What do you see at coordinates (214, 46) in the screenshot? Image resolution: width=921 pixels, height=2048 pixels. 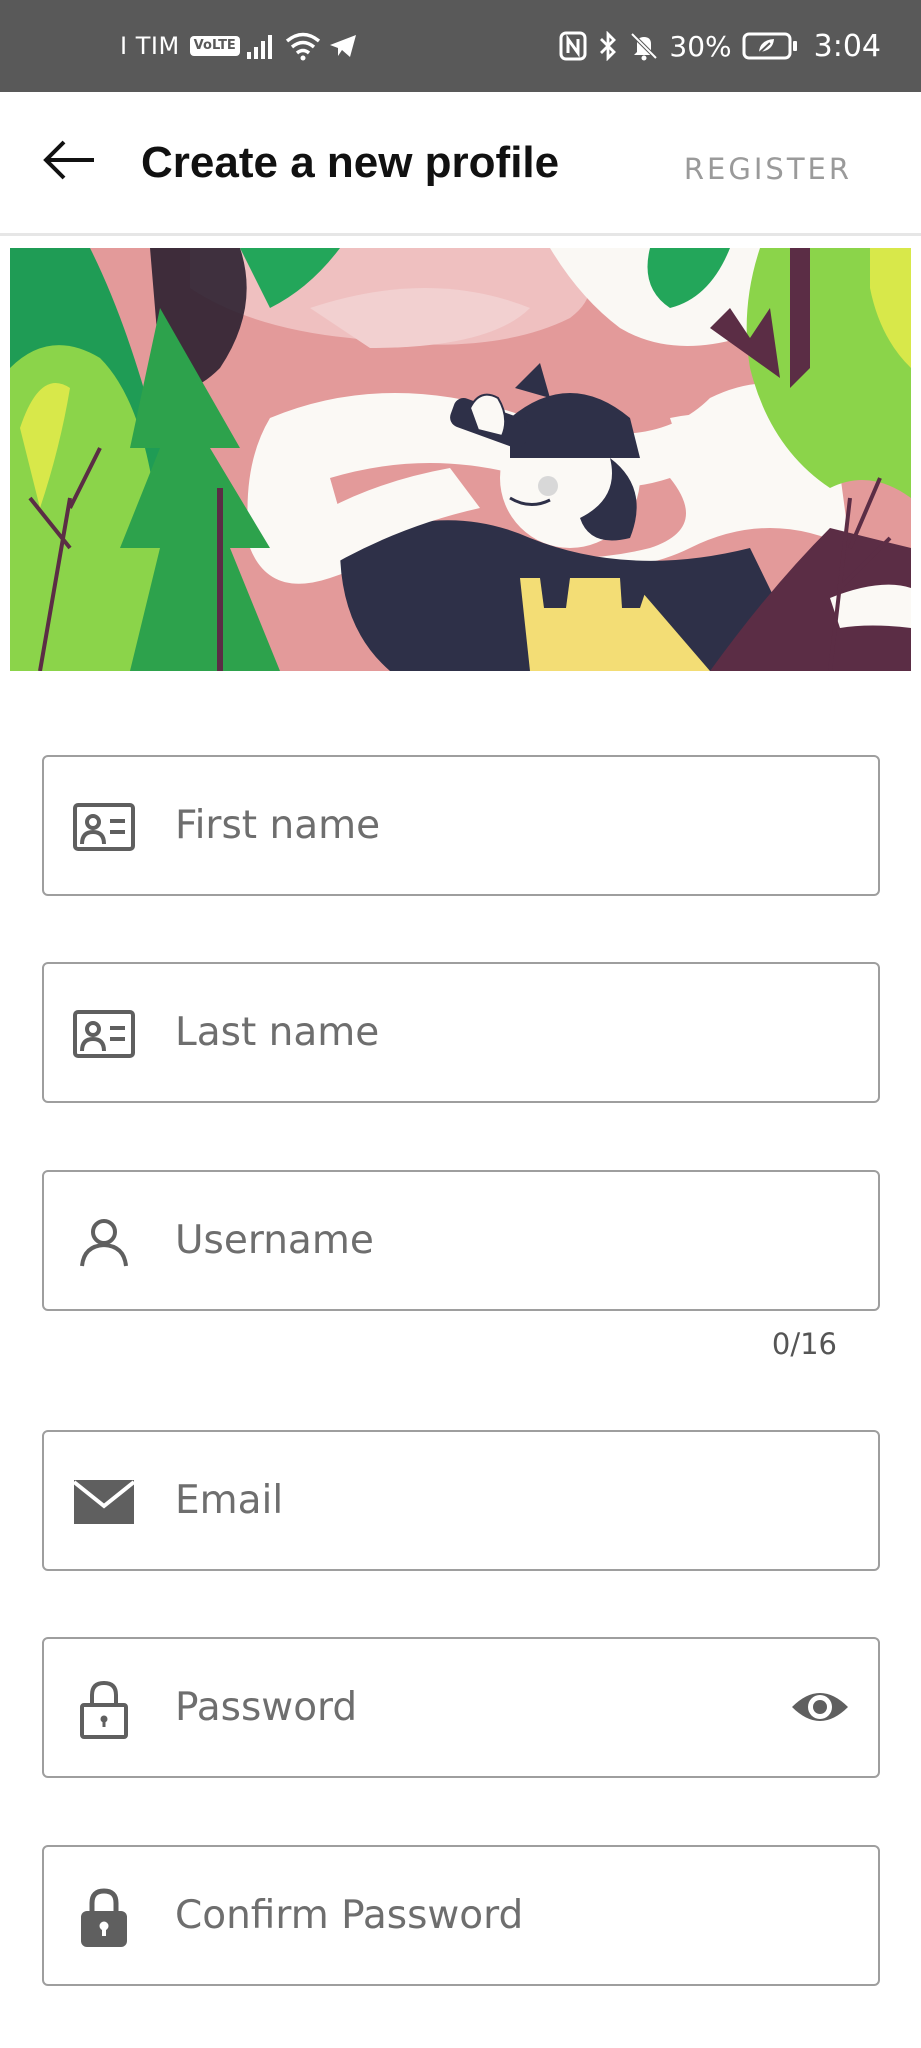 I see `volte-badge: VoLTE` at bounding box center [214, 46].